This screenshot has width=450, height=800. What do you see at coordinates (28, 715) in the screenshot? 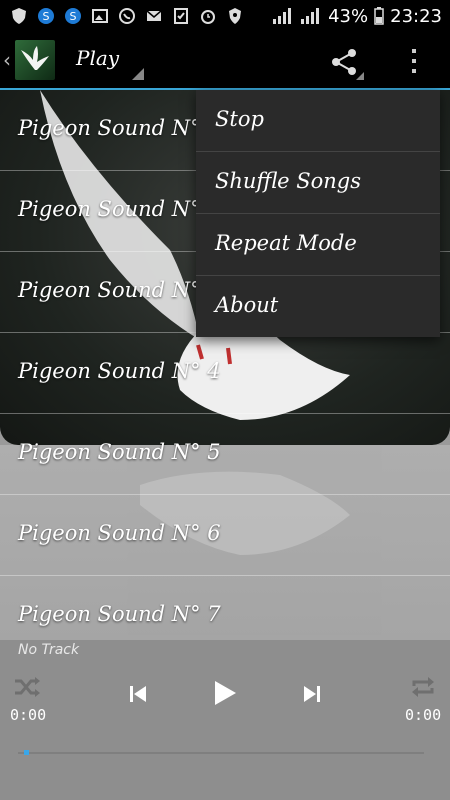
I see `elapsed-time: 0:00` at bounding box center [28, 715].